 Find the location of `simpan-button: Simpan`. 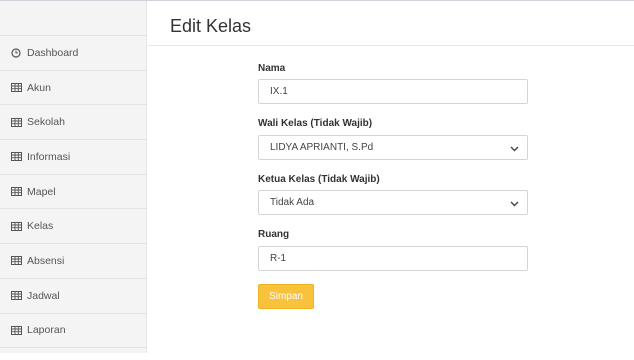

simpan-button: Simpan is located at coordinates (286, 296).